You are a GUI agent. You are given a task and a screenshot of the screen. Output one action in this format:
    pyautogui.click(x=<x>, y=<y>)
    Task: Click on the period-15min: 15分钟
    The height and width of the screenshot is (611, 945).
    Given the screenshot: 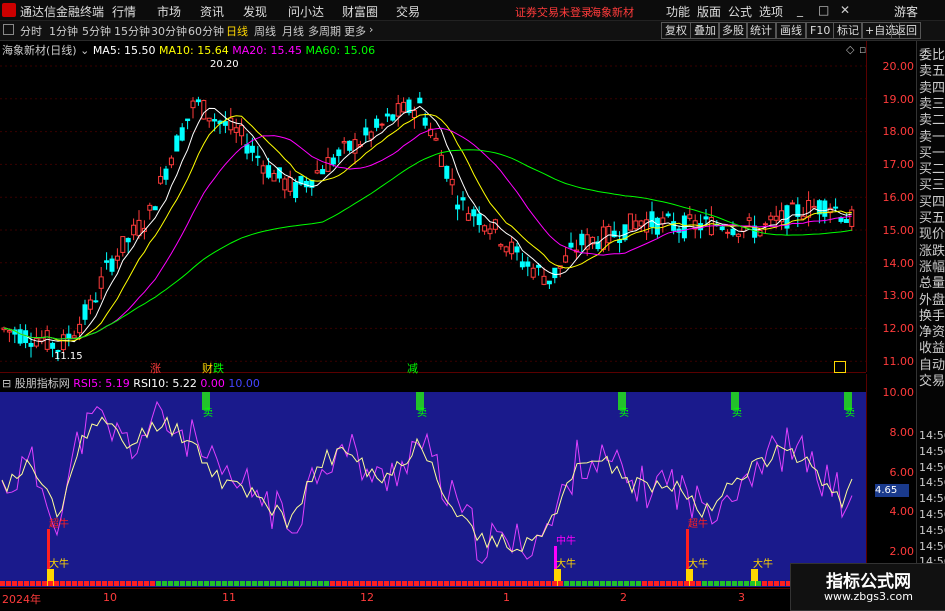 What is the action you would take?
    pyautogui.click(x=132, y=31)
    